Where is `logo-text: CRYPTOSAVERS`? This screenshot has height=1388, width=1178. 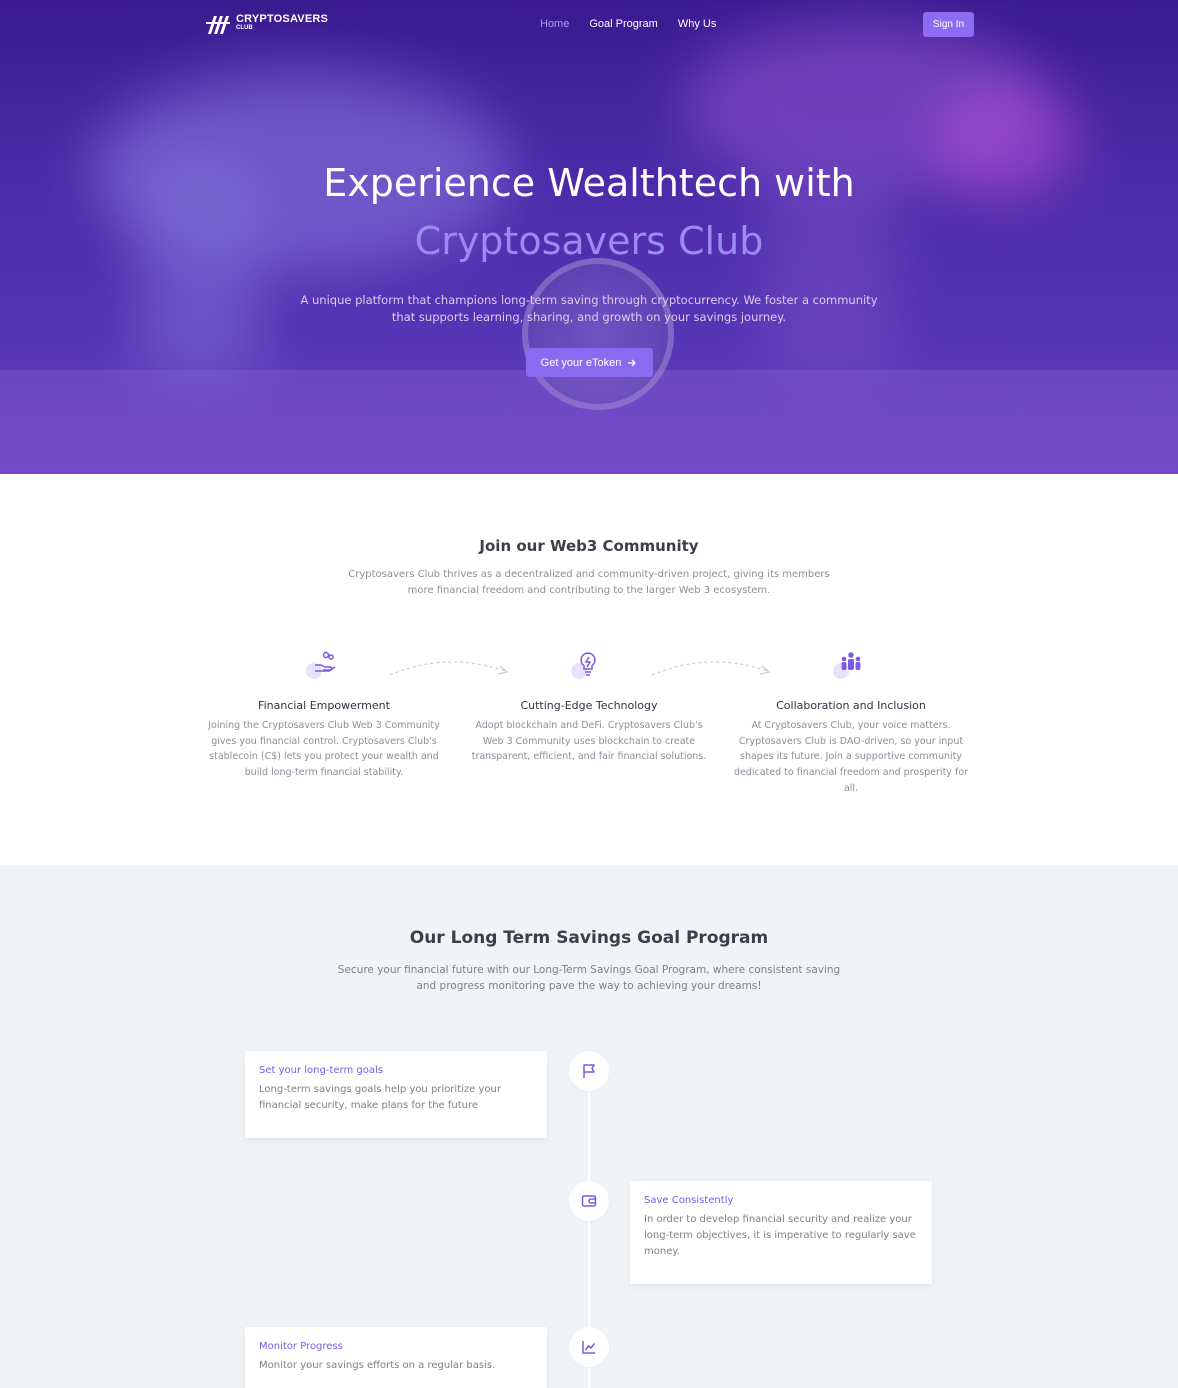
logo-text: CRYPTOSAVERS is located at coordinates (282, 19).